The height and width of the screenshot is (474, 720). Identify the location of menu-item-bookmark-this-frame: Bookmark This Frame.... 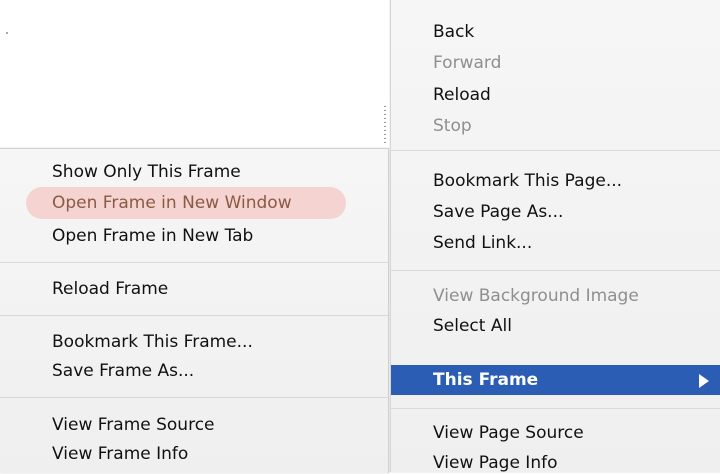
(194, 342).